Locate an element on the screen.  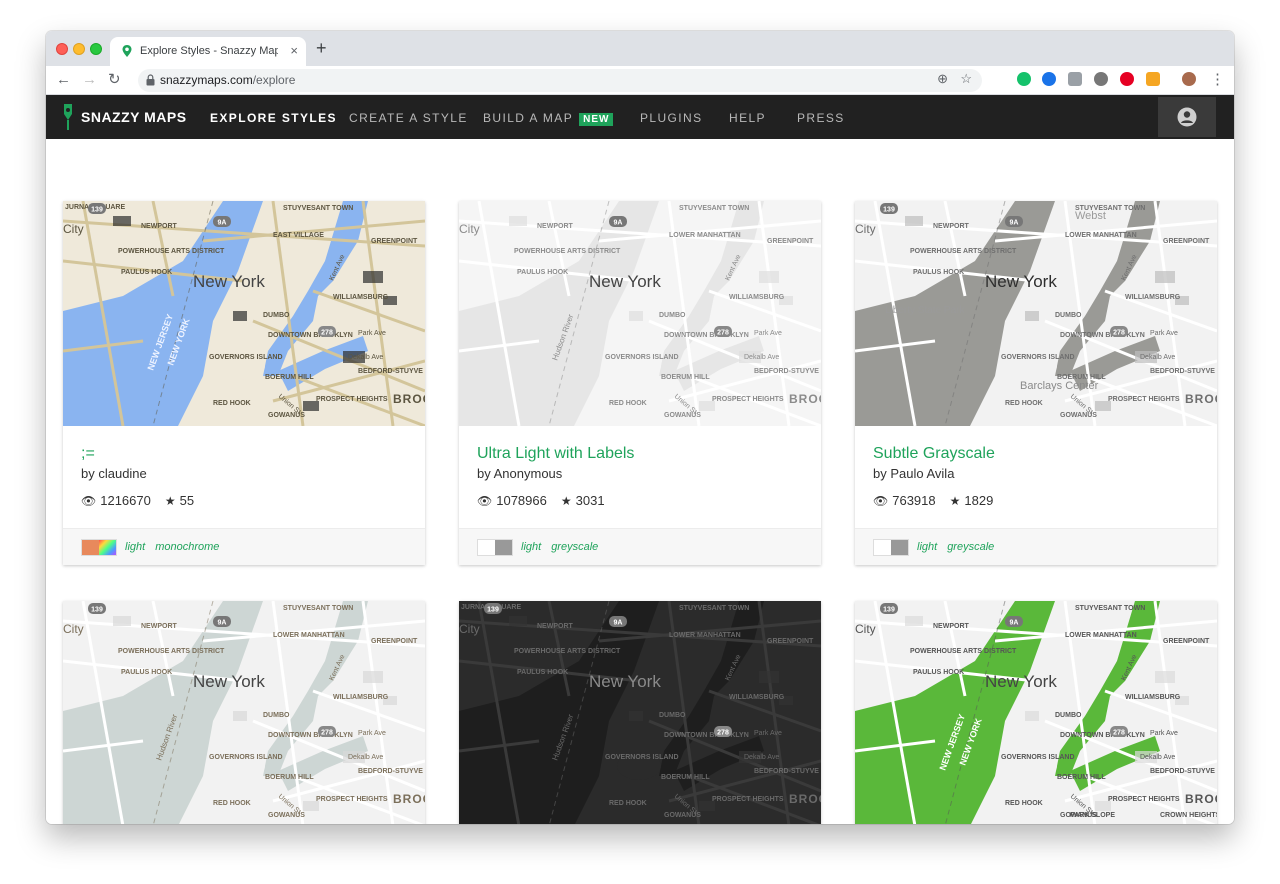
maximize-window-button is located at coordinates (96, 49).